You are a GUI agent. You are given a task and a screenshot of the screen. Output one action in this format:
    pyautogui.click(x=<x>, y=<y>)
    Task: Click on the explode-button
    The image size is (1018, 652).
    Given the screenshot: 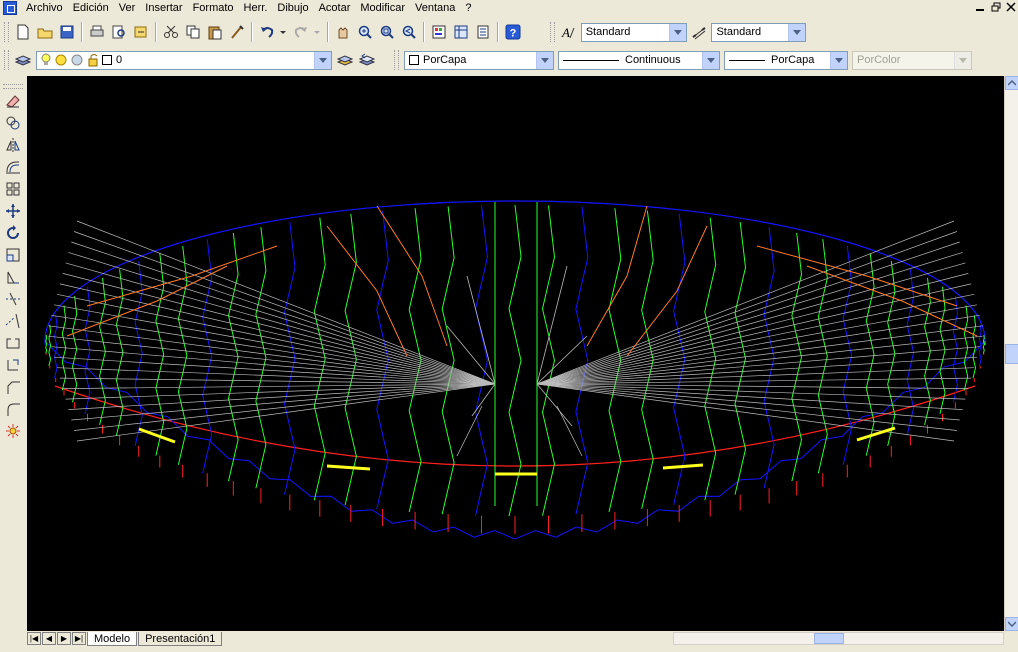 What is the action you would take?
    pyautogui.click(x=13, y=431)
    